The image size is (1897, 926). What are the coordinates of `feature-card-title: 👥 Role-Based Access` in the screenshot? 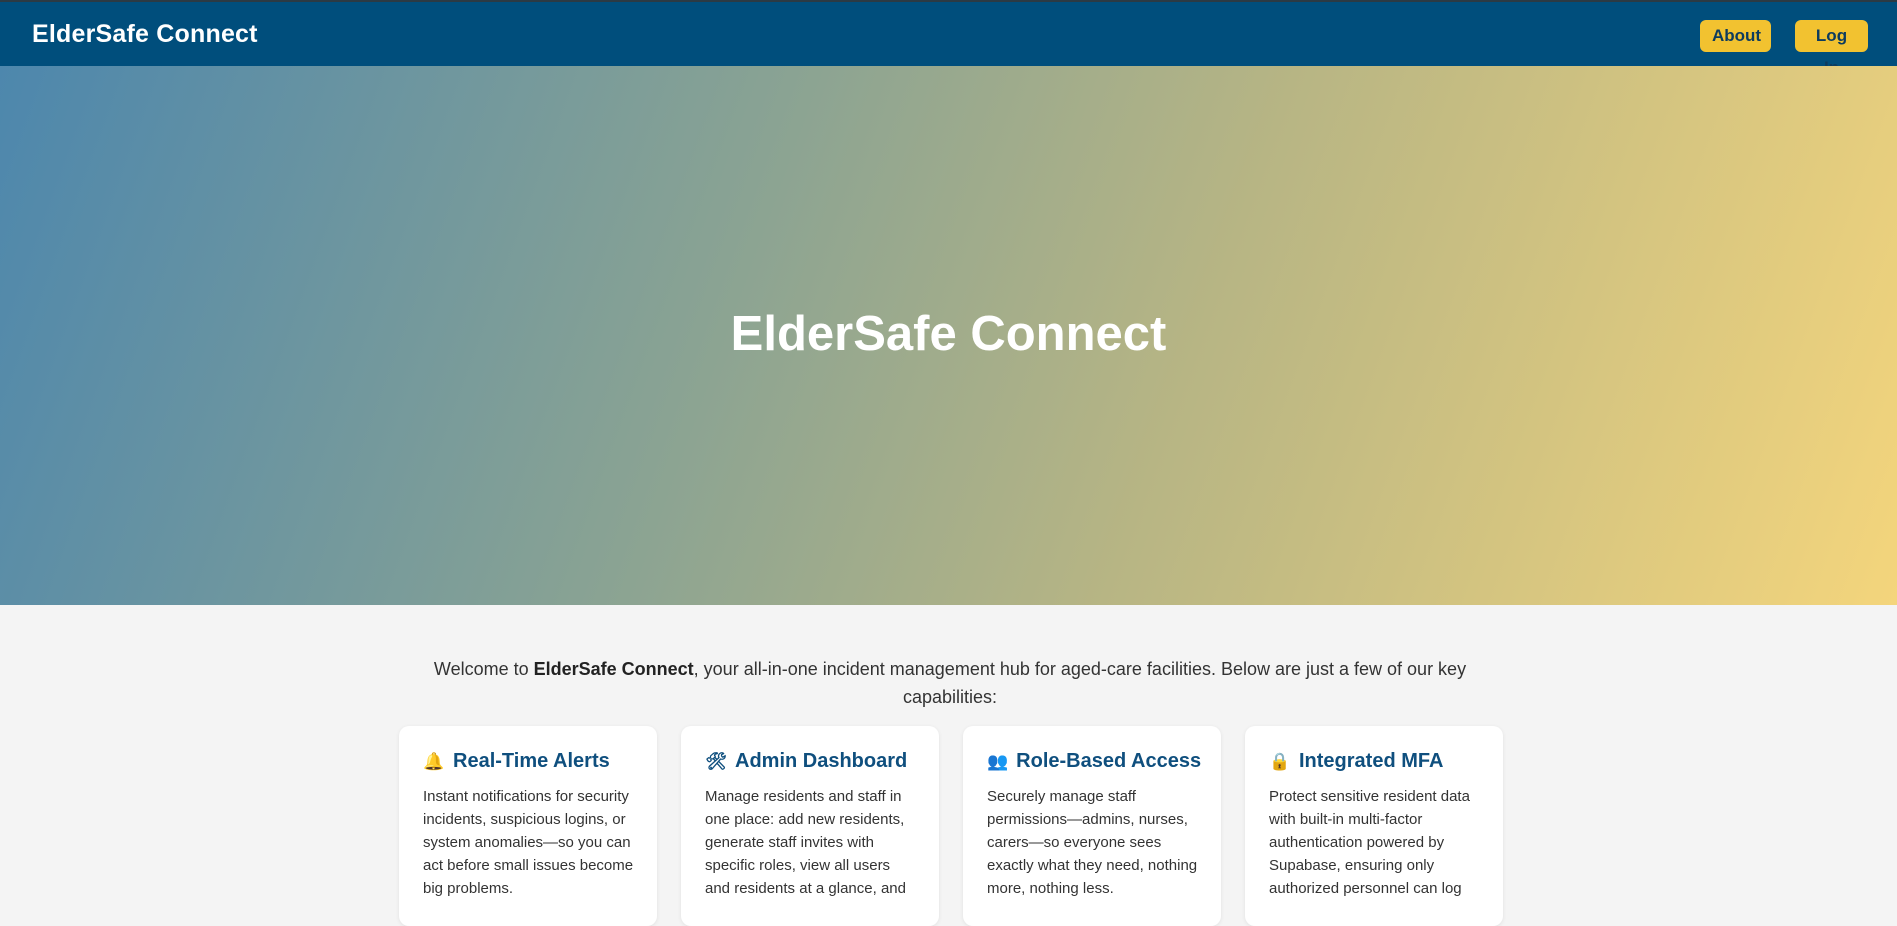 It's located at (1094, 761).